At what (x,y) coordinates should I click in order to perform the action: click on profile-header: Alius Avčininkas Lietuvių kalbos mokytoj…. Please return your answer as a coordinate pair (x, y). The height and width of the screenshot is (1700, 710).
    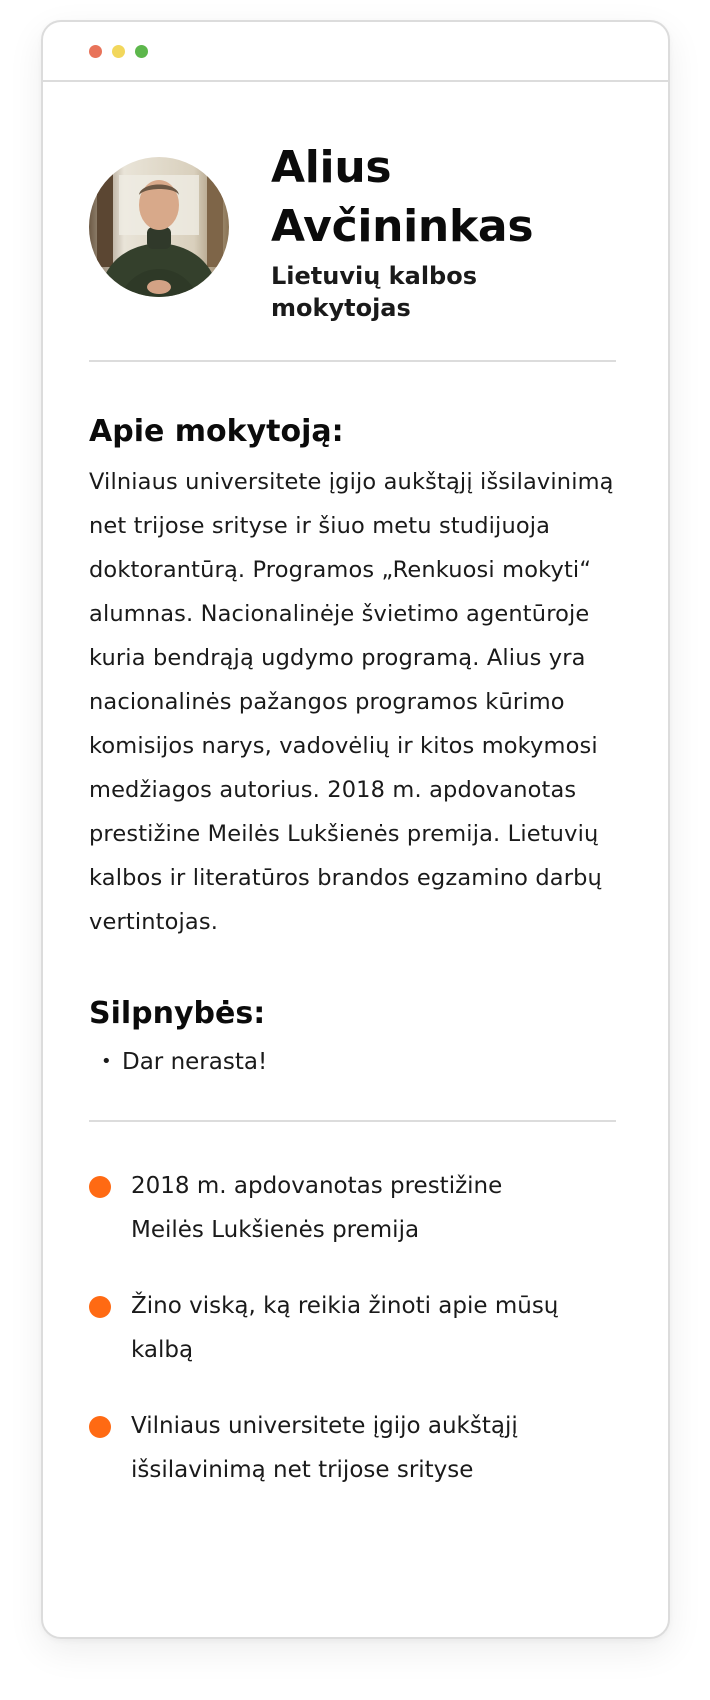
    Looking at the image, I should click on (355, 221).